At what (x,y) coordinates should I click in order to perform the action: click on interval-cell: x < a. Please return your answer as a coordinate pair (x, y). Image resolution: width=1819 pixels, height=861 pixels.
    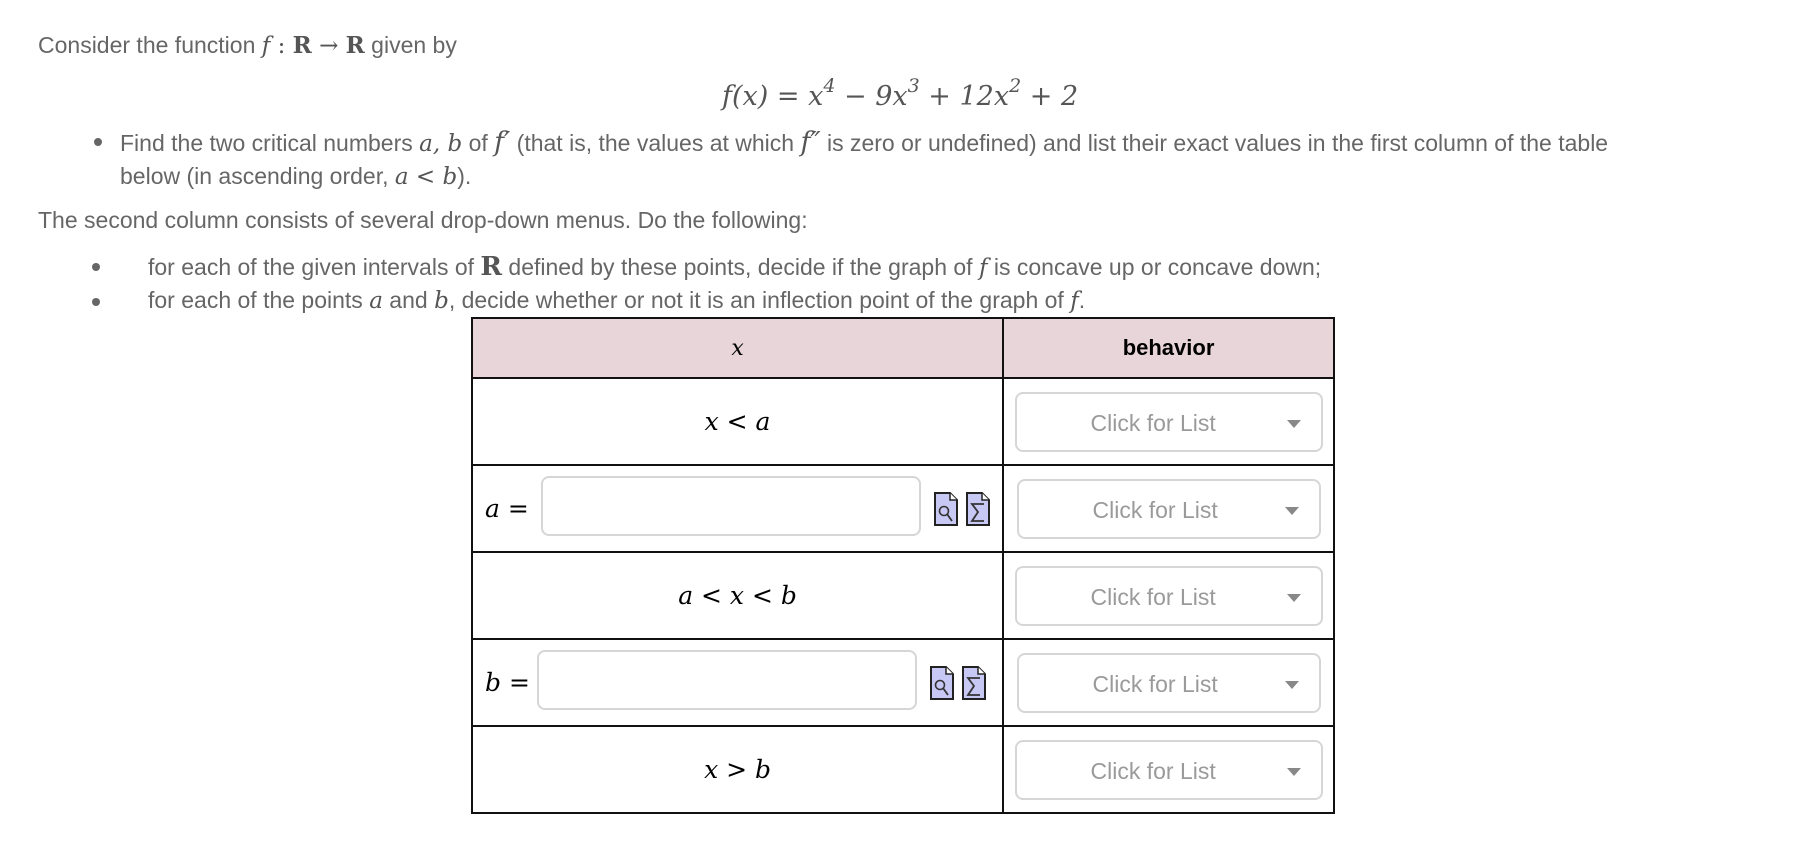
    Looking at the image, I should click on (737, 421).